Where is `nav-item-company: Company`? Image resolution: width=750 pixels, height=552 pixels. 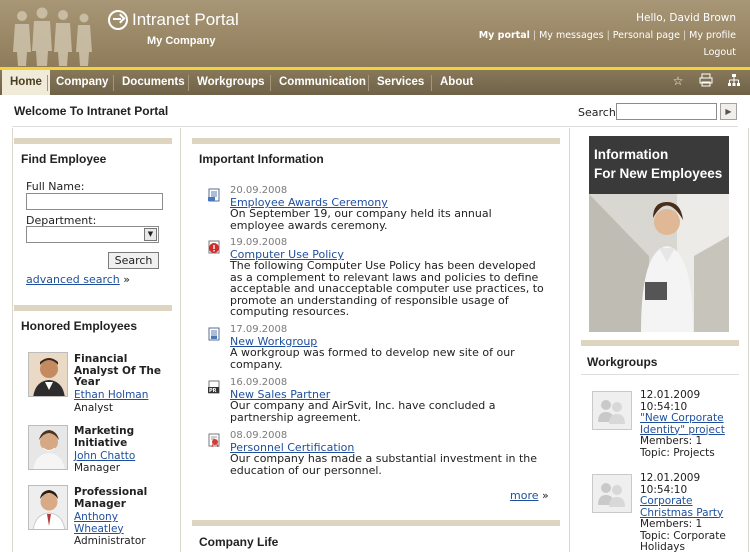 nav-item-company: Company is located at coordinates (82, 82).